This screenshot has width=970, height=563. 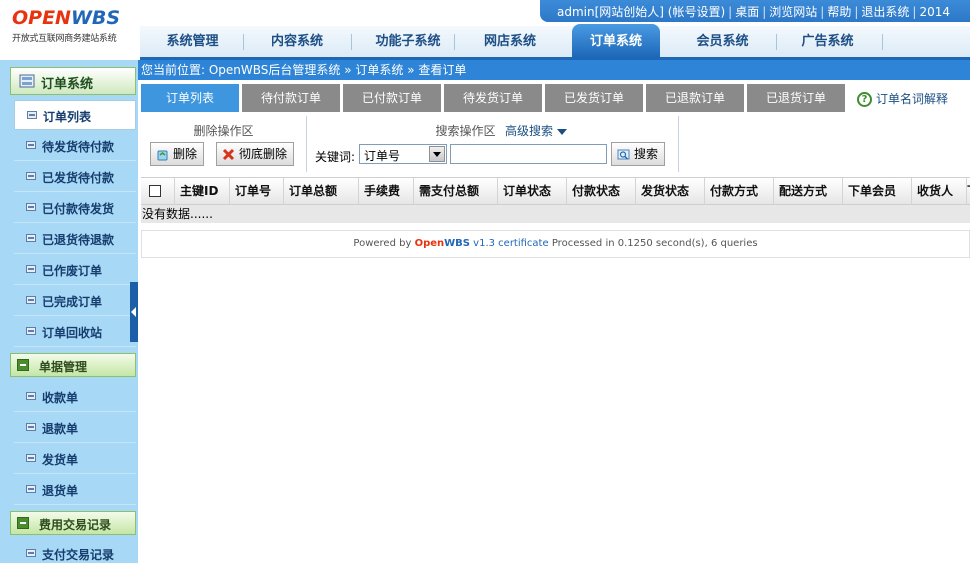 I want to click on nav-function-subsystem: 功能子系统, so click(x=408, y=42).